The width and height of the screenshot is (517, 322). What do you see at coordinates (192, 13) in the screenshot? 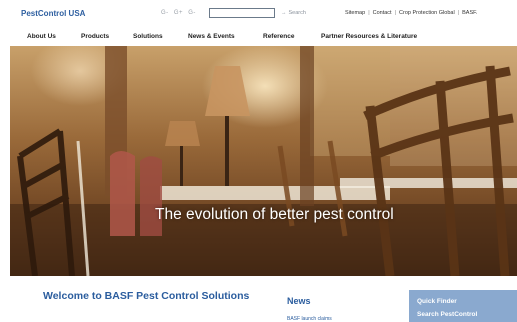
I see `font-size-reset-button: G-` at bounding box center [192, 13].